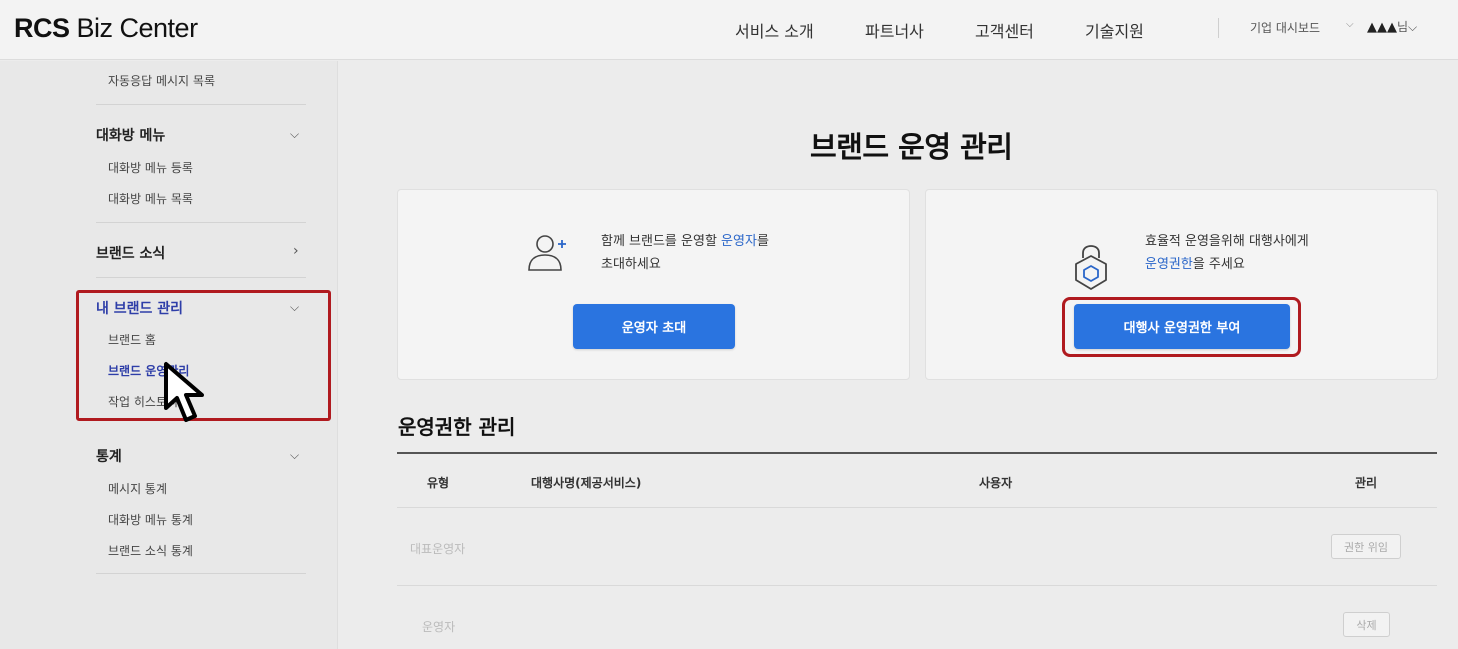 The width and height of the screenshot is (1458, 649). What do you see at coordinates (1285, 27) in the screenshot?
I see `dashboard-select: 기업 대시보드` at bounding box center [1285, 27].